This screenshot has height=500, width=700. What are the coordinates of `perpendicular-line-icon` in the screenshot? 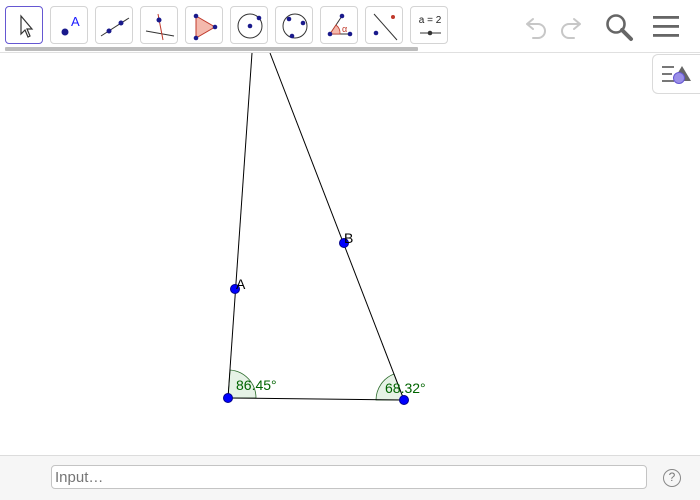 It's located at (160, 27).